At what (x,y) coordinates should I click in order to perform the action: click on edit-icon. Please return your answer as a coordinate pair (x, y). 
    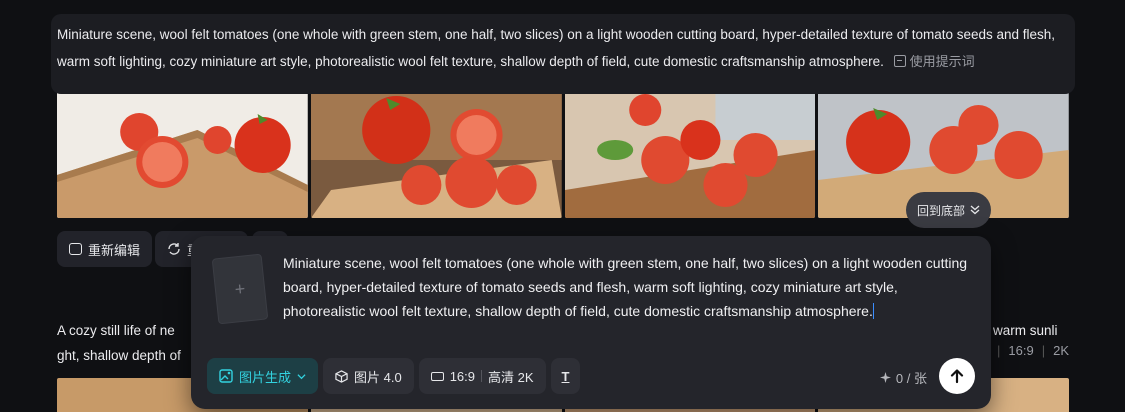
    Looking at the image, I should click on (75, 249).